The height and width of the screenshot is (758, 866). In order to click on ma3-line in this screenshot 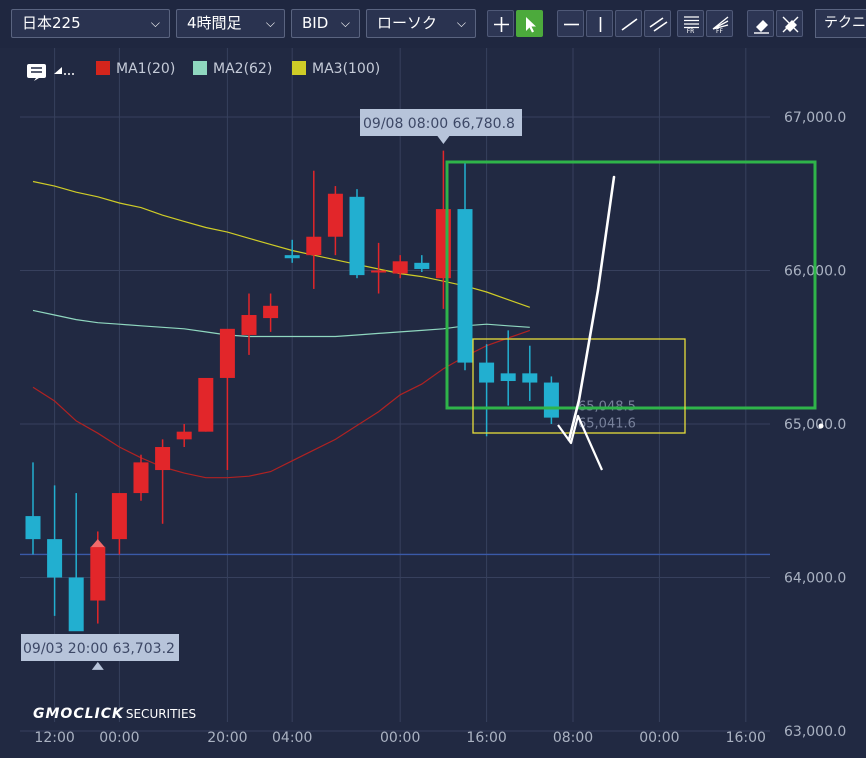, I will do `click(281, 244)`.